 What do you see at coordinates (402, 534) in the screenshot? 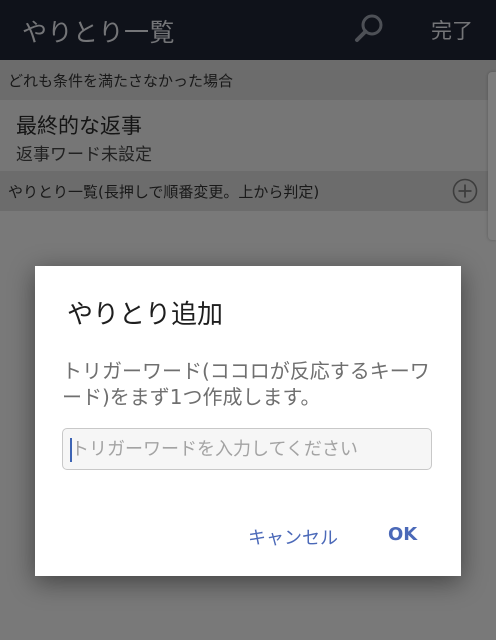
I see `ok-button: OK` at bounding box center [402, 534].